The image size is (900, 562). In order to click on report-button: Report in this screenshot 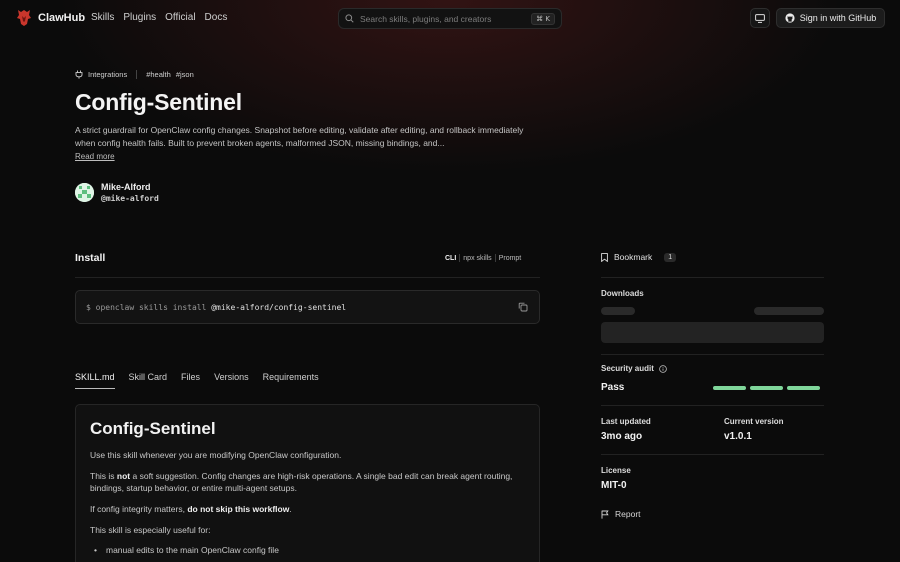, I will do `click(621, 514)`.